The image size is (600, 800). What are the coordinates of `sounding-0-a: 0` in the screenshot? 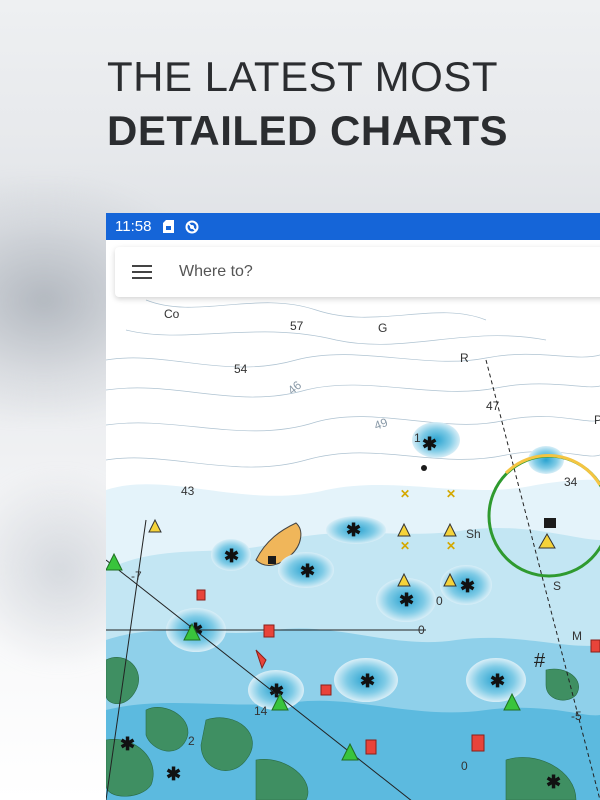 It's located at (439, 601).